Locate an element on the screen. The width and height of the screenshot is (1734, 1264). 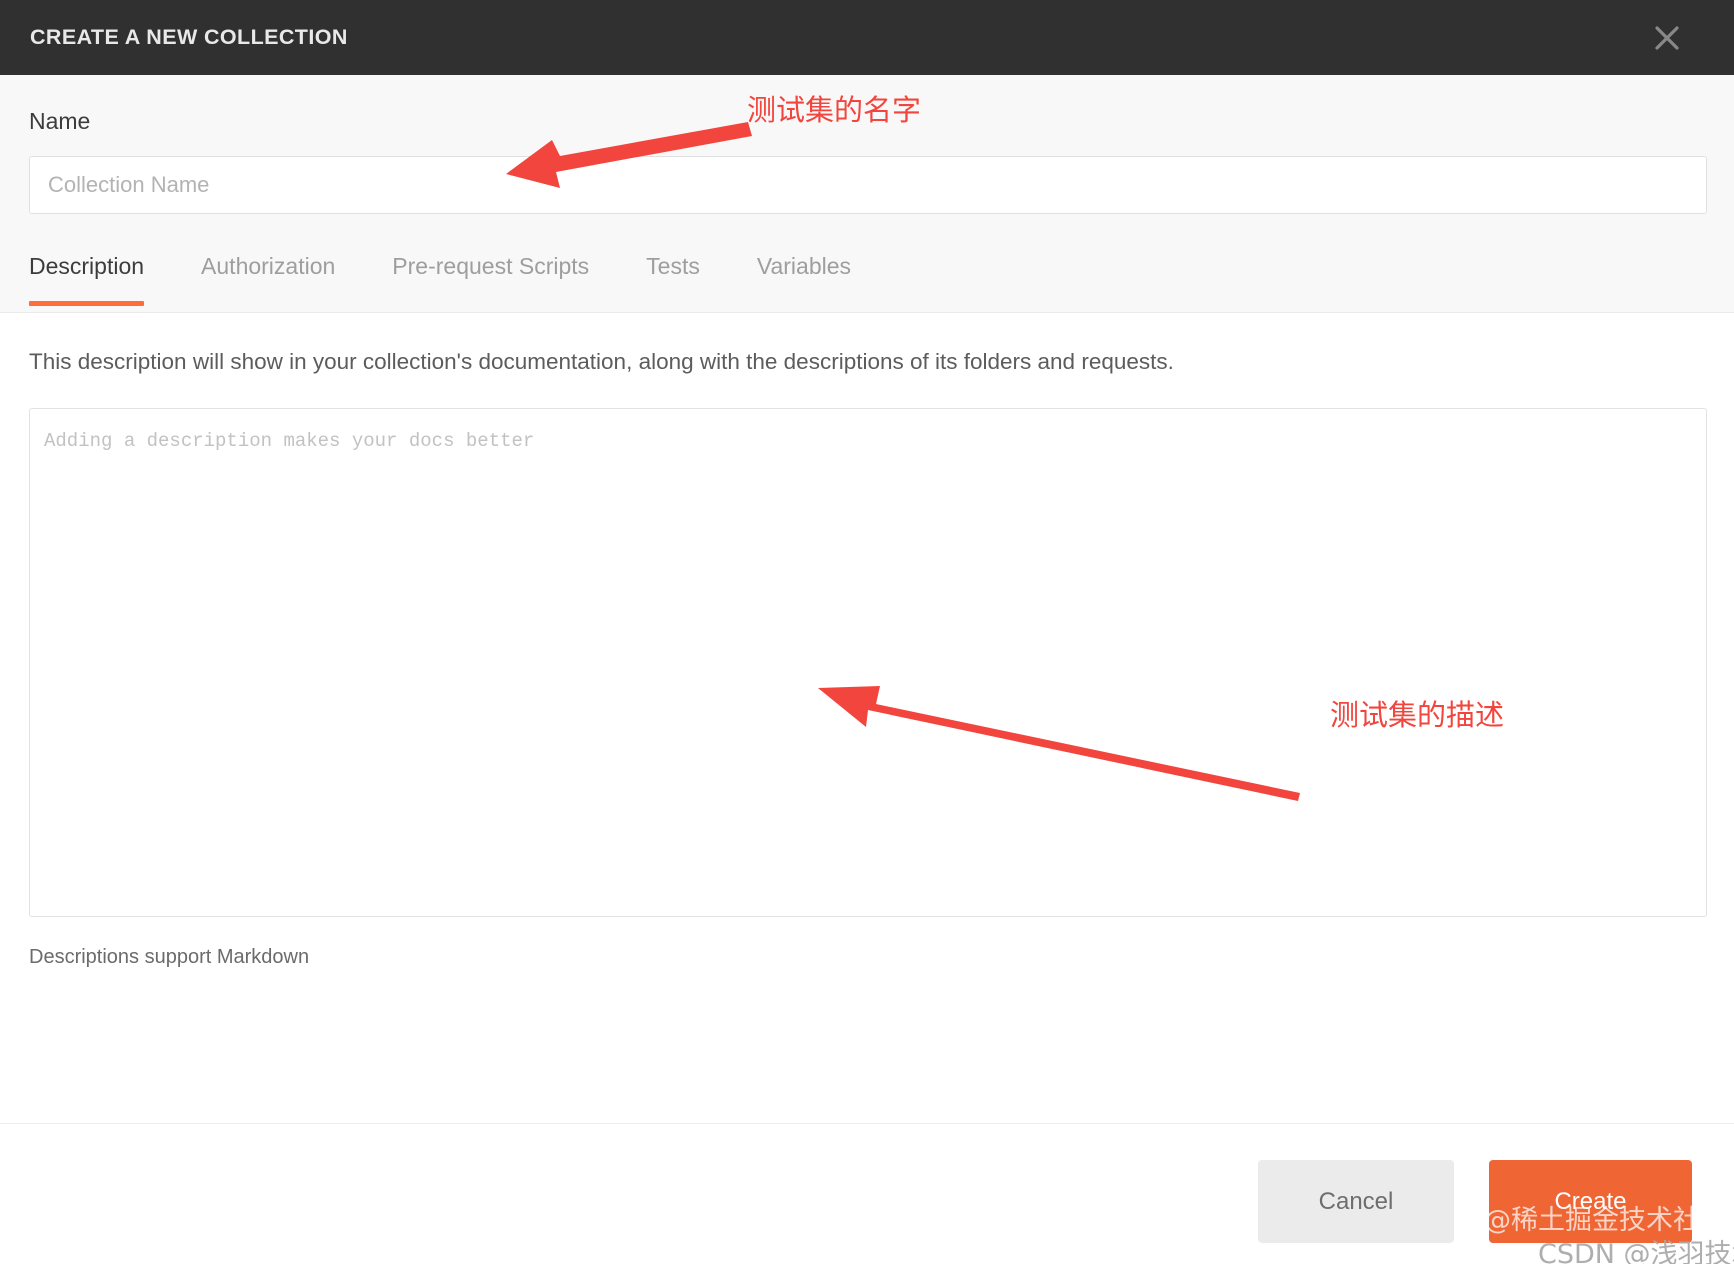
name-label: Name is located at coordinates (60, 121).